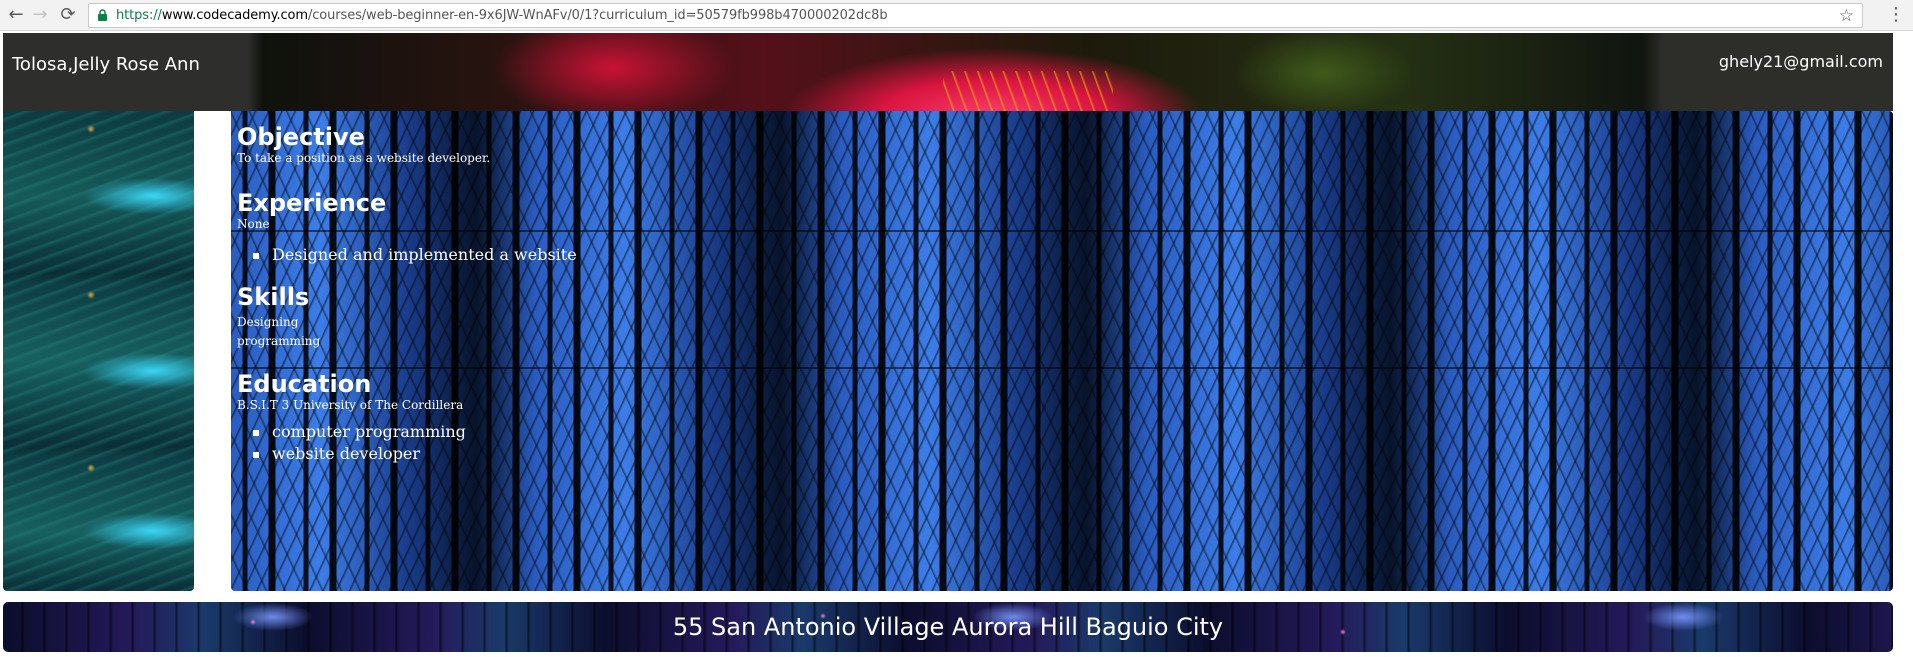  I want to click on list-item: computer programming, so click(413, 432).